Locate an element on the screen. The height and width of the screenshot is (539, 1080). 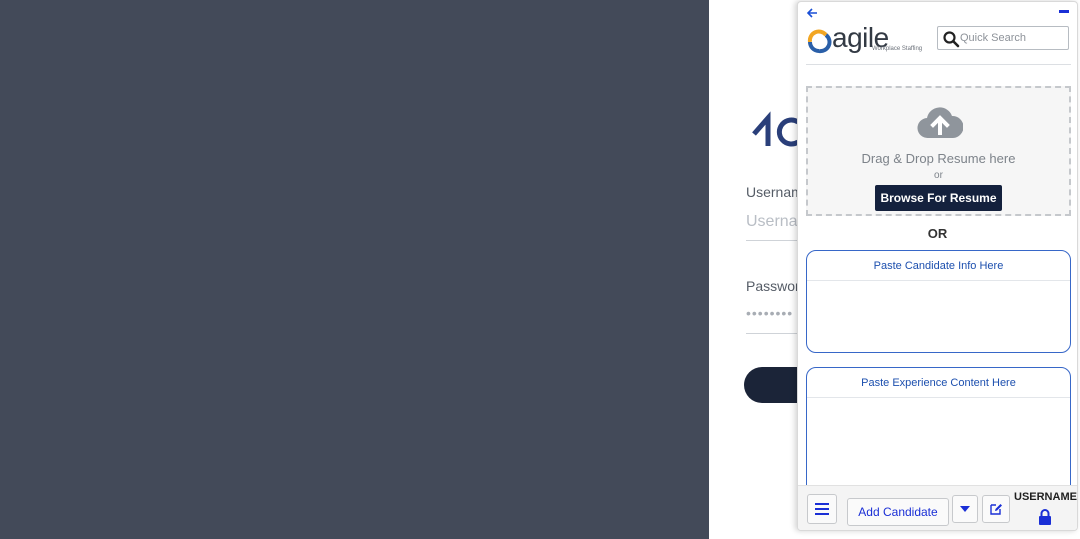
menu-icon is located at coordinates (822, 509).